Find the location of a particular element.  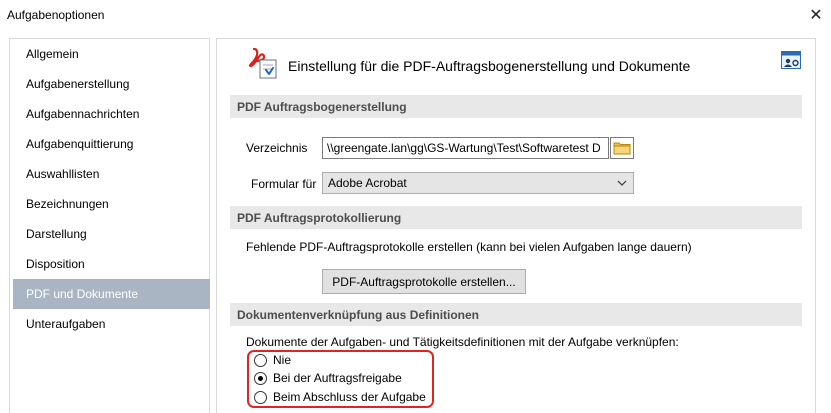

directory-input is located at coordinates (465, 148).